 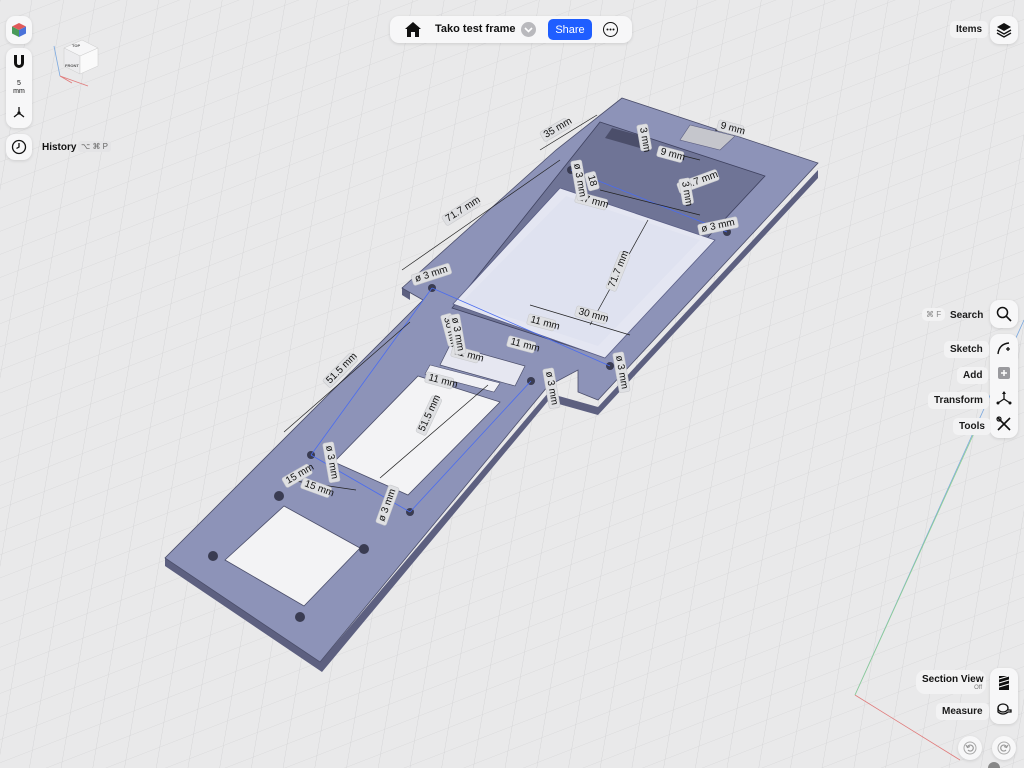 I want to click on clock-icon, so click(x=19, y=149).